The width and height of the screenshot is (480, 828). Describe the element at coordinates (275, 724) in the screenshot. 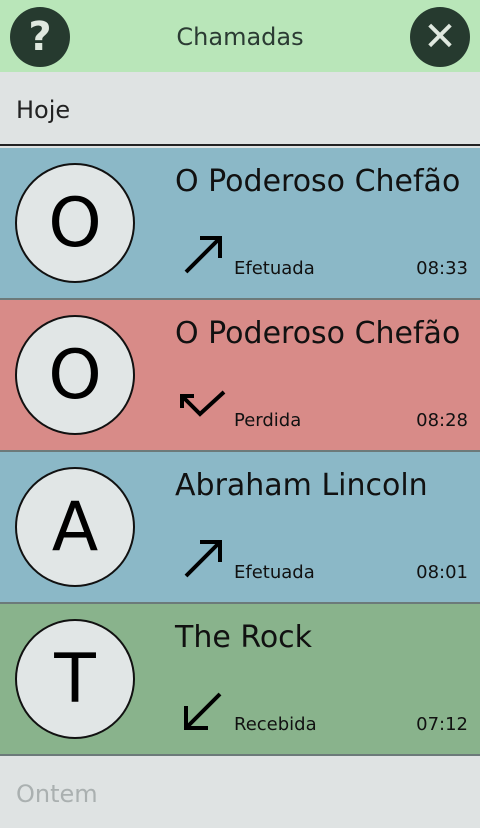

I see `call-type: Recebida` at that location.